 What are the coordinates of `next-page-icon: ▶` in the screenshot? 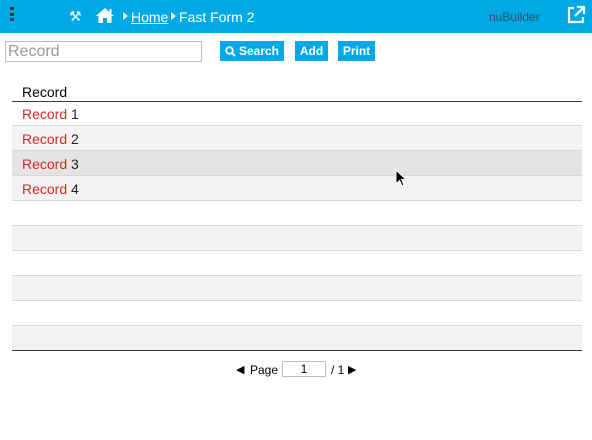 It's located at (352, 369).